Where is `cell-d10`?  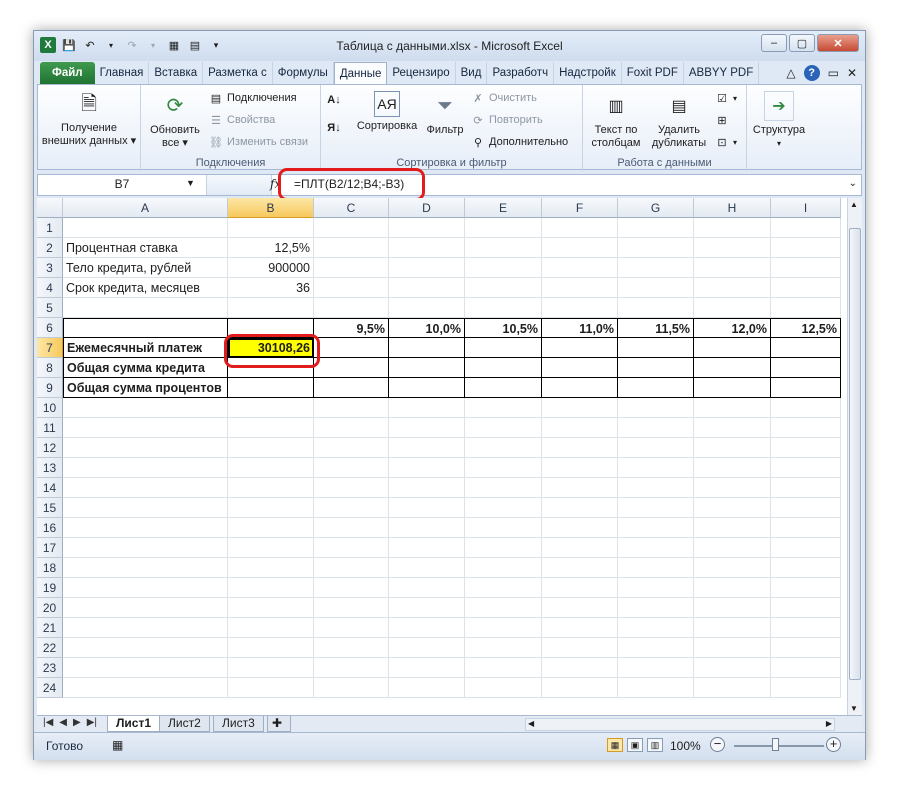 cell-d10 is located at coordinates (427, 408).